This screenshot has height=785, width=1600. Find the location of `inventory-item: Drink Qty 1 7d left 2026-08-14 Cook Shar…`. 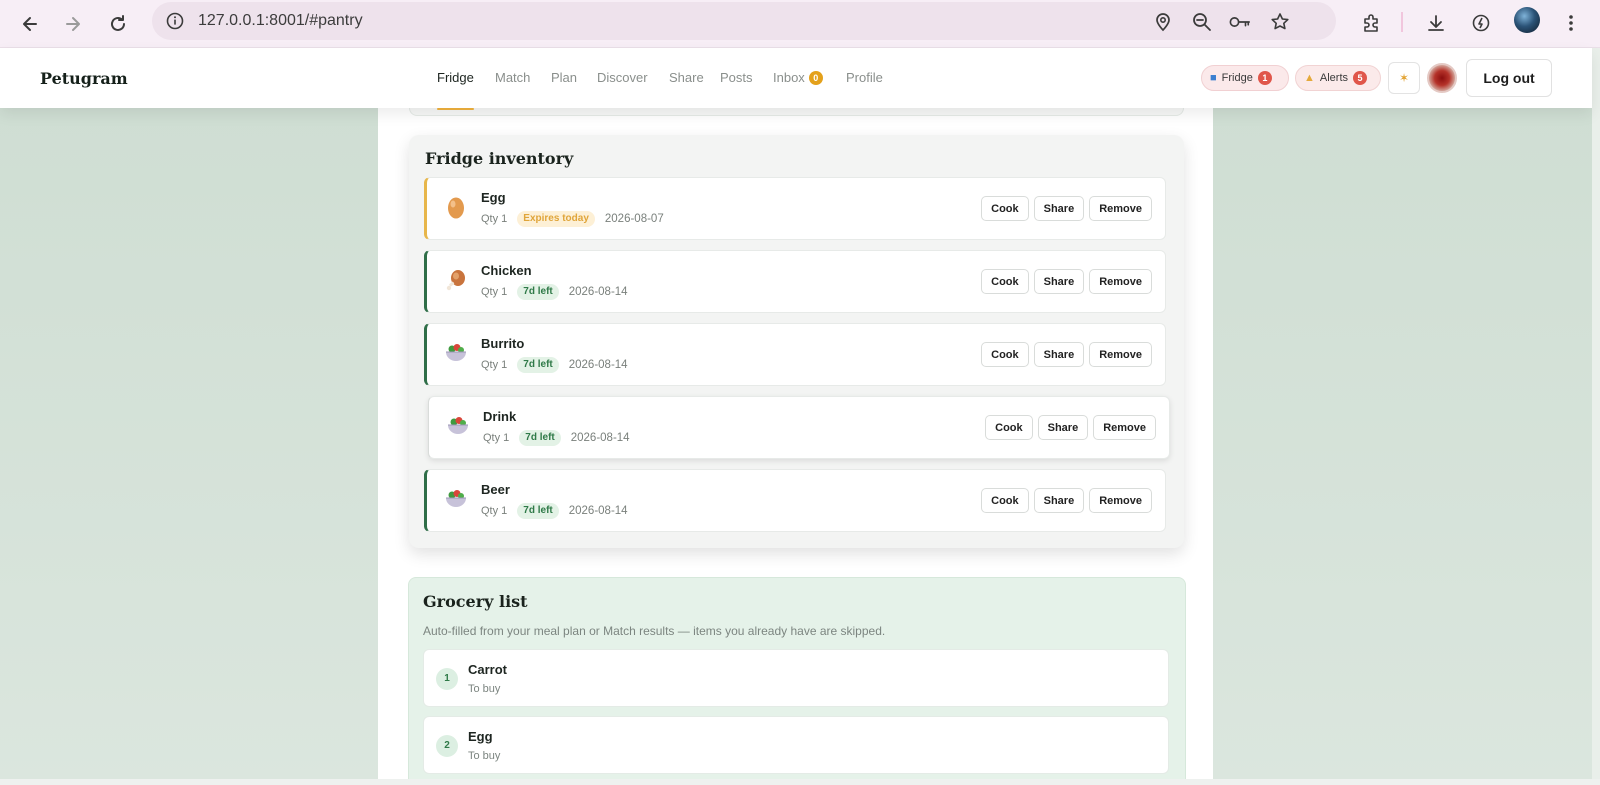

inventory-item: Drink Qty 1 7d left 2026-08-14 Cook Shar… is located at coordinates (799, 427).